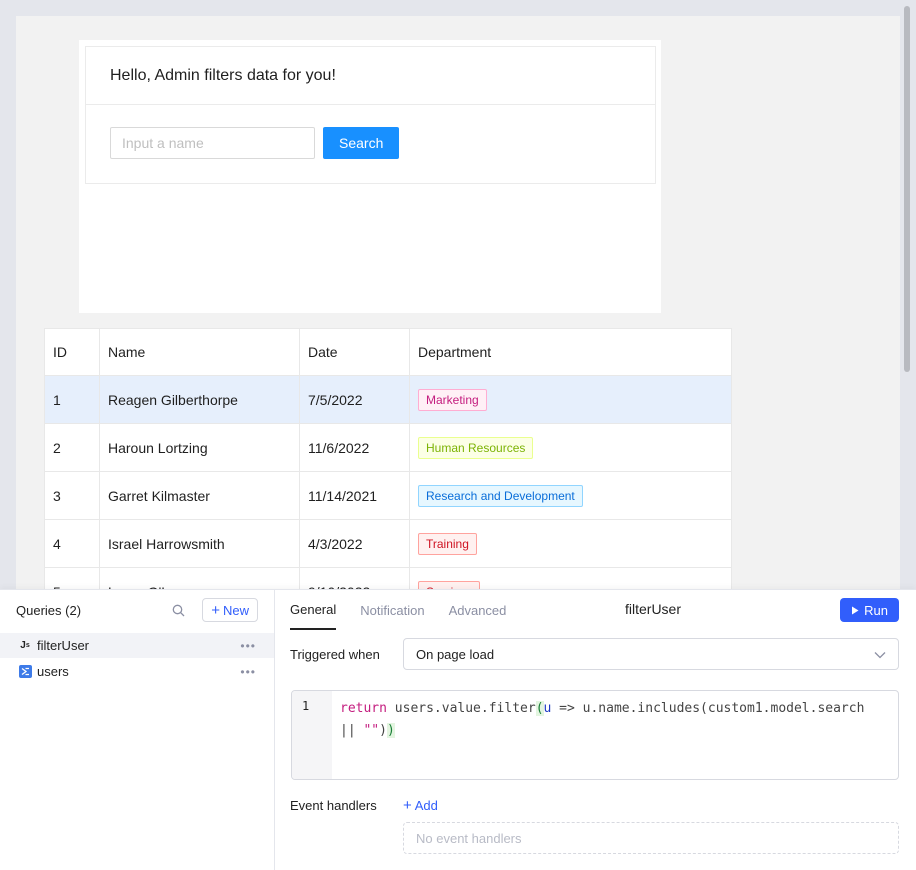  Describe the element at coordinates (354, 399) in the screenshot. I see `cell-date: 7/5/2022` at that location.